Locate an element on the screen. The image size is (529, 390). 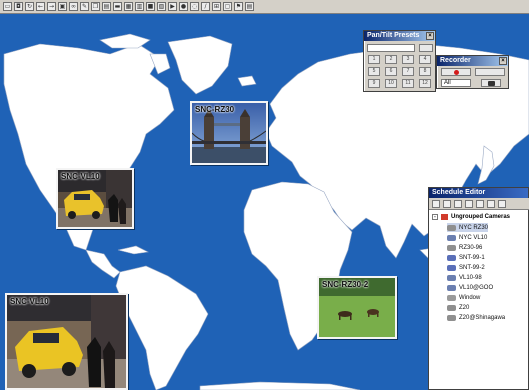
camera-thumbnail-rz30: SNC-RZ30 is located at coordinates (229, 133).